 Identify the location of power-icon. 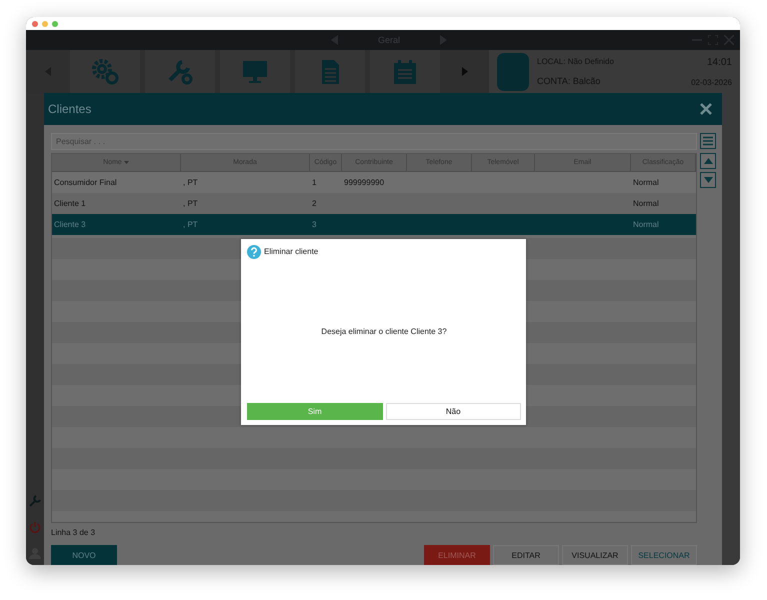
(35, 527).